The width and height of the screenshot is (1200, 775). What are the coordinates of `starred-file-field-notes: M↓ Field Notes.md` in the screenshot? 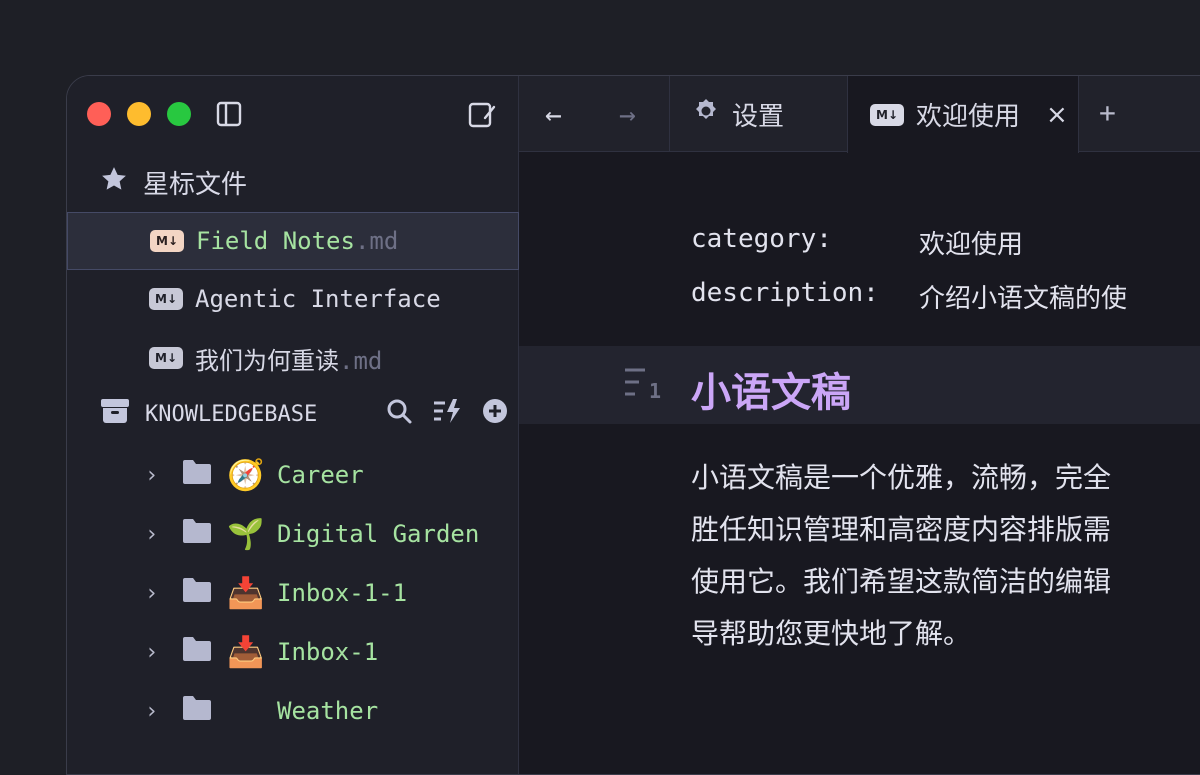 It's located at (293, 241).